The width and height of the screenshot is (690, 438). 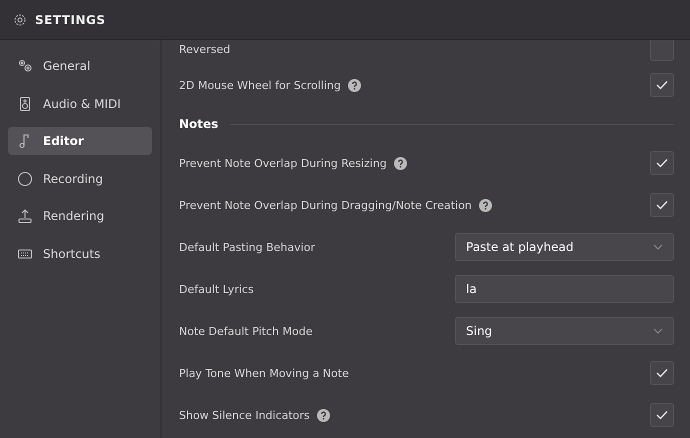 What do you see at coordinates (204, 49) in the screenshot?
I see `setting-label: Reversed` at bounding box center [204, 49].